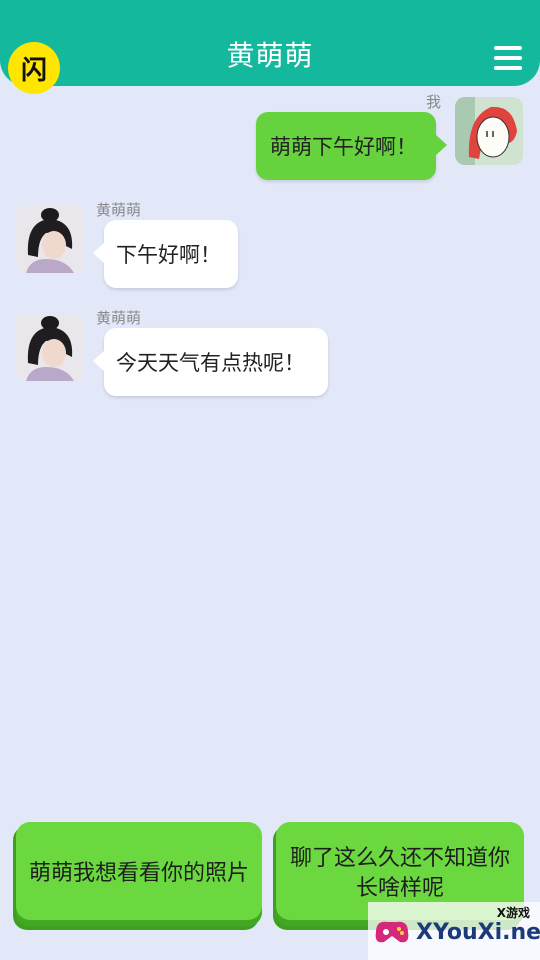 Image resolution: width=540 pixels, height=960 pixels. What do you see at coordinates (270, 55) in the screenshot?
I see `chat-title: 黄萌萌` at bounding box center [270, 55].